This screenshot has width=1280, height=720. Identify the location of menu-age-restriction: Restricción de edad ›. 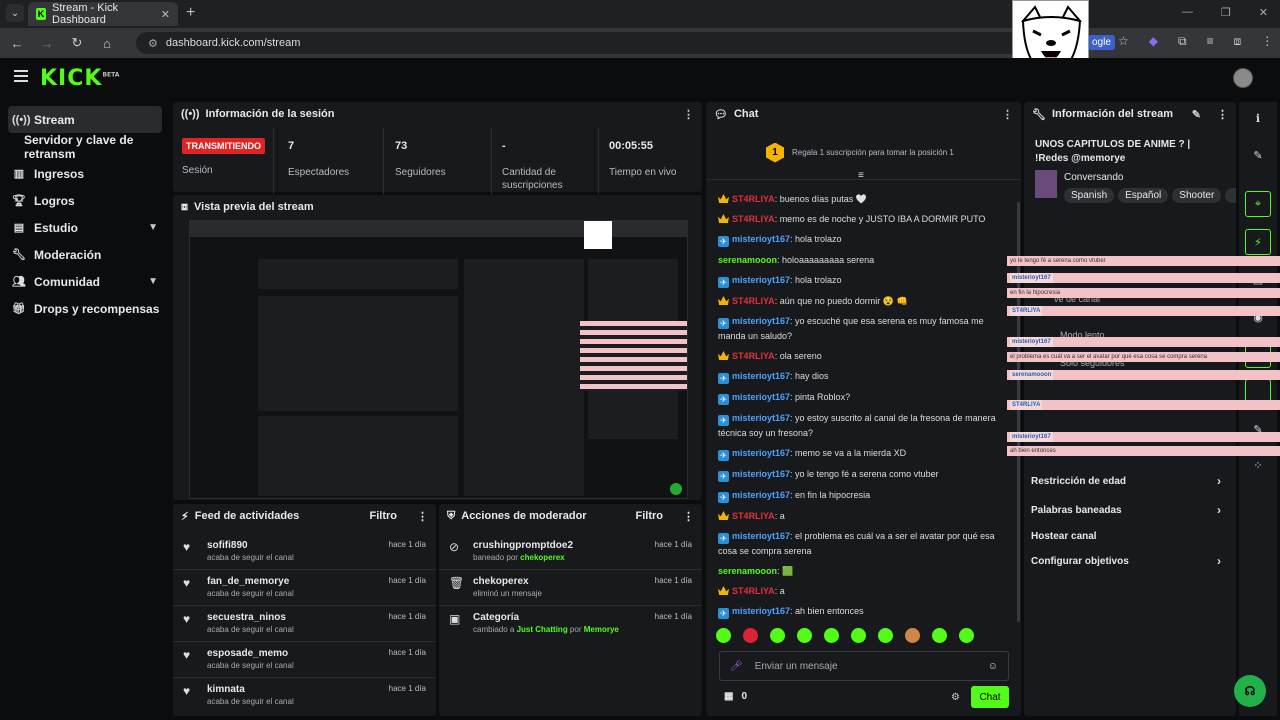
(1126, 481).